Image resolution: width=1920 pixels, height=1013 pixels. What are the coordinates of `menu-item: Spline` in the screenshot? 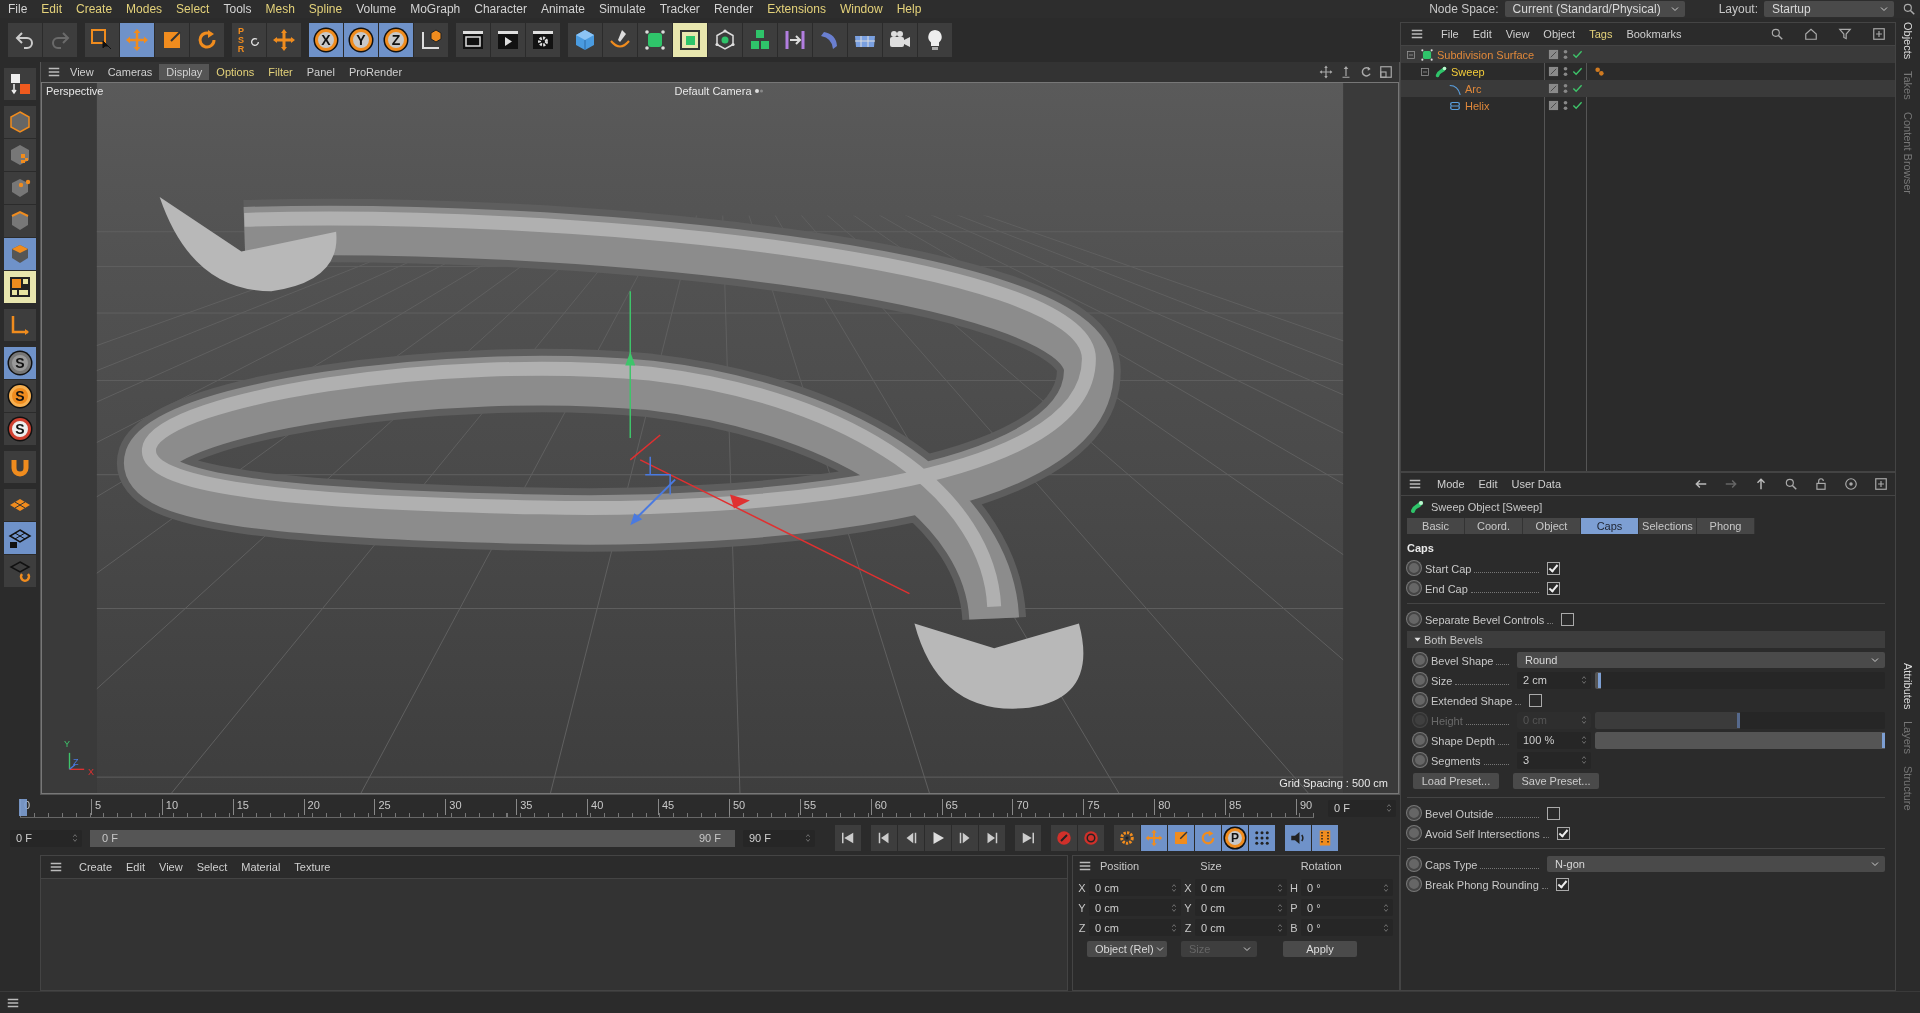 It's located at (325, 9).